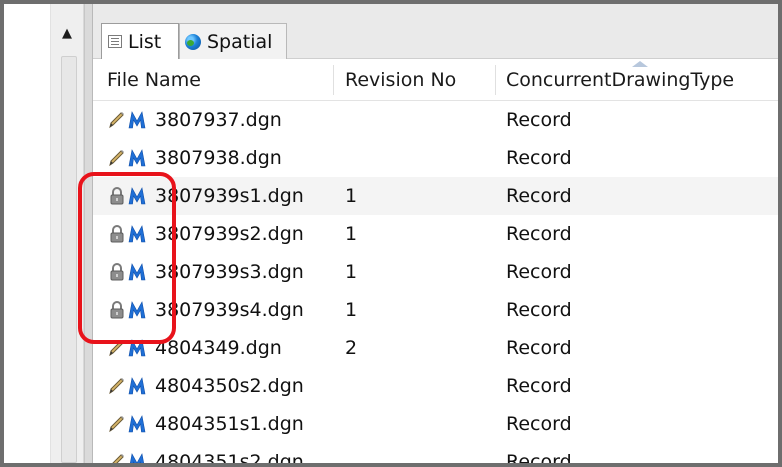  I want to click on column-header-file-name-label: File Name, so click(154, 80).